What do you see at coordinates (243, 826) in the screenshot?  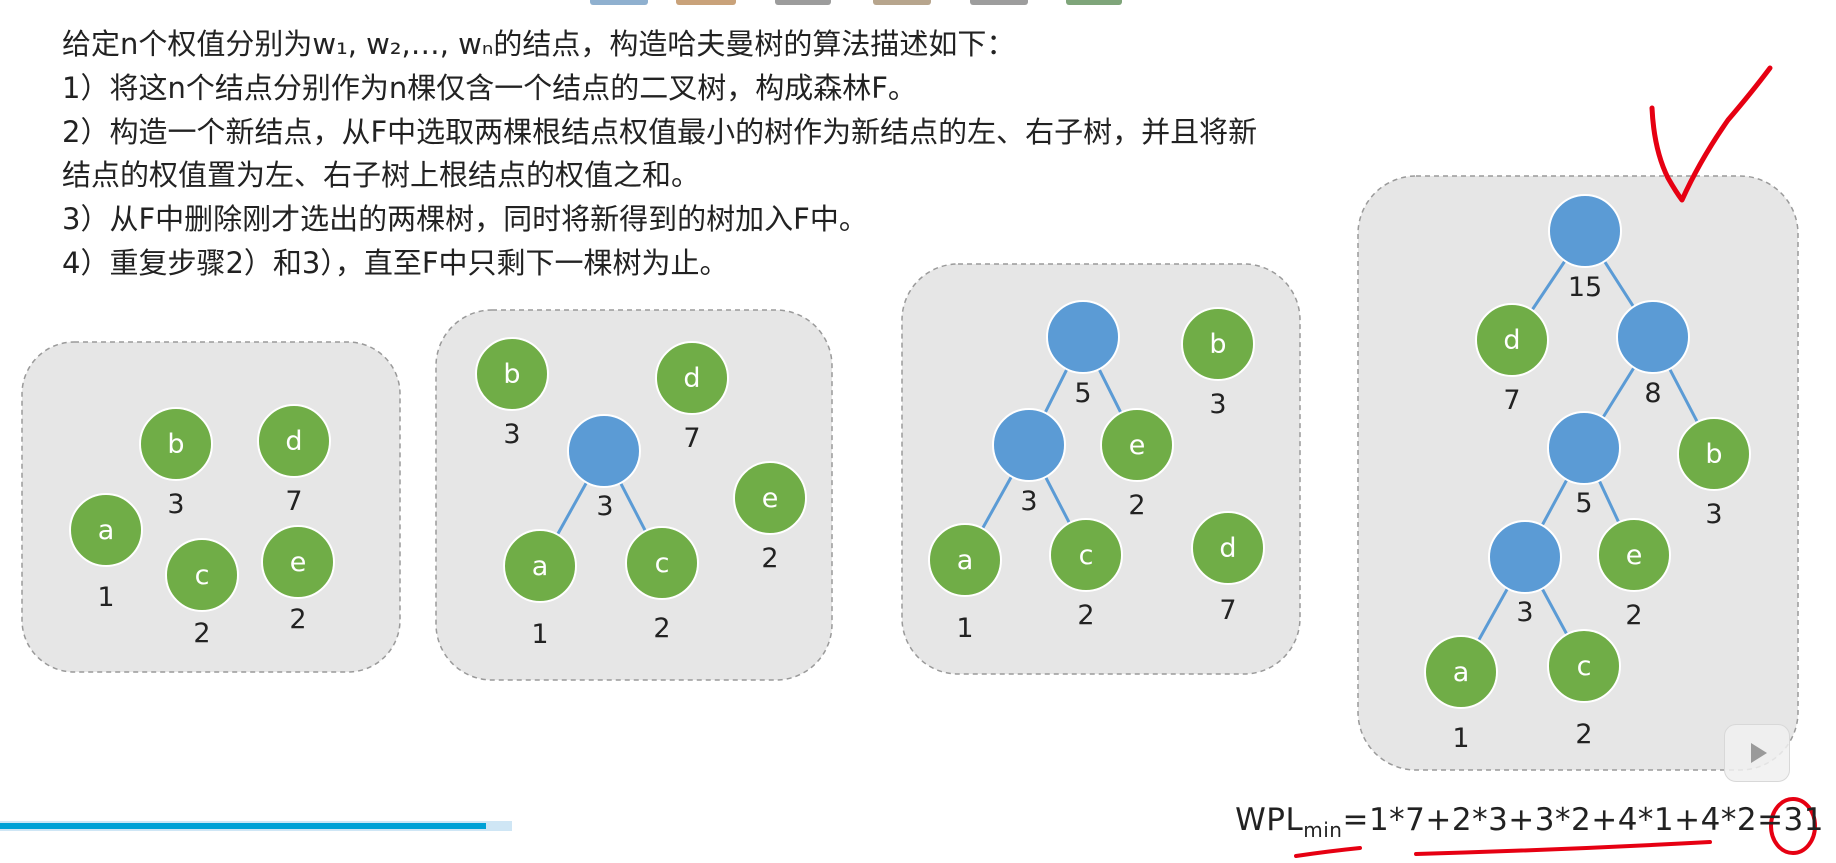 I see `video-progress-fill` at bounding box center [243, 826].